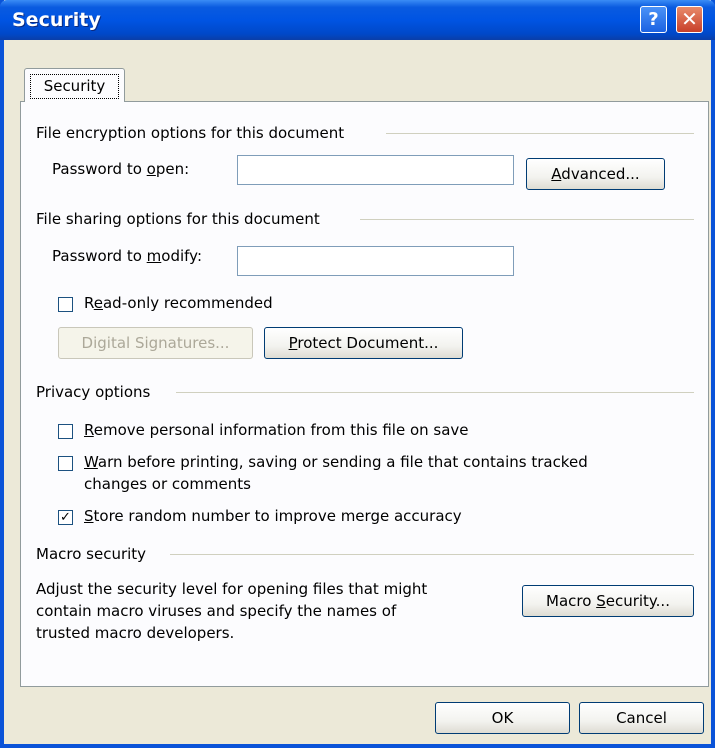 The width and height of the screenshot is (715, 748). I want to click on close-icon: ✕, so click(689, 19).